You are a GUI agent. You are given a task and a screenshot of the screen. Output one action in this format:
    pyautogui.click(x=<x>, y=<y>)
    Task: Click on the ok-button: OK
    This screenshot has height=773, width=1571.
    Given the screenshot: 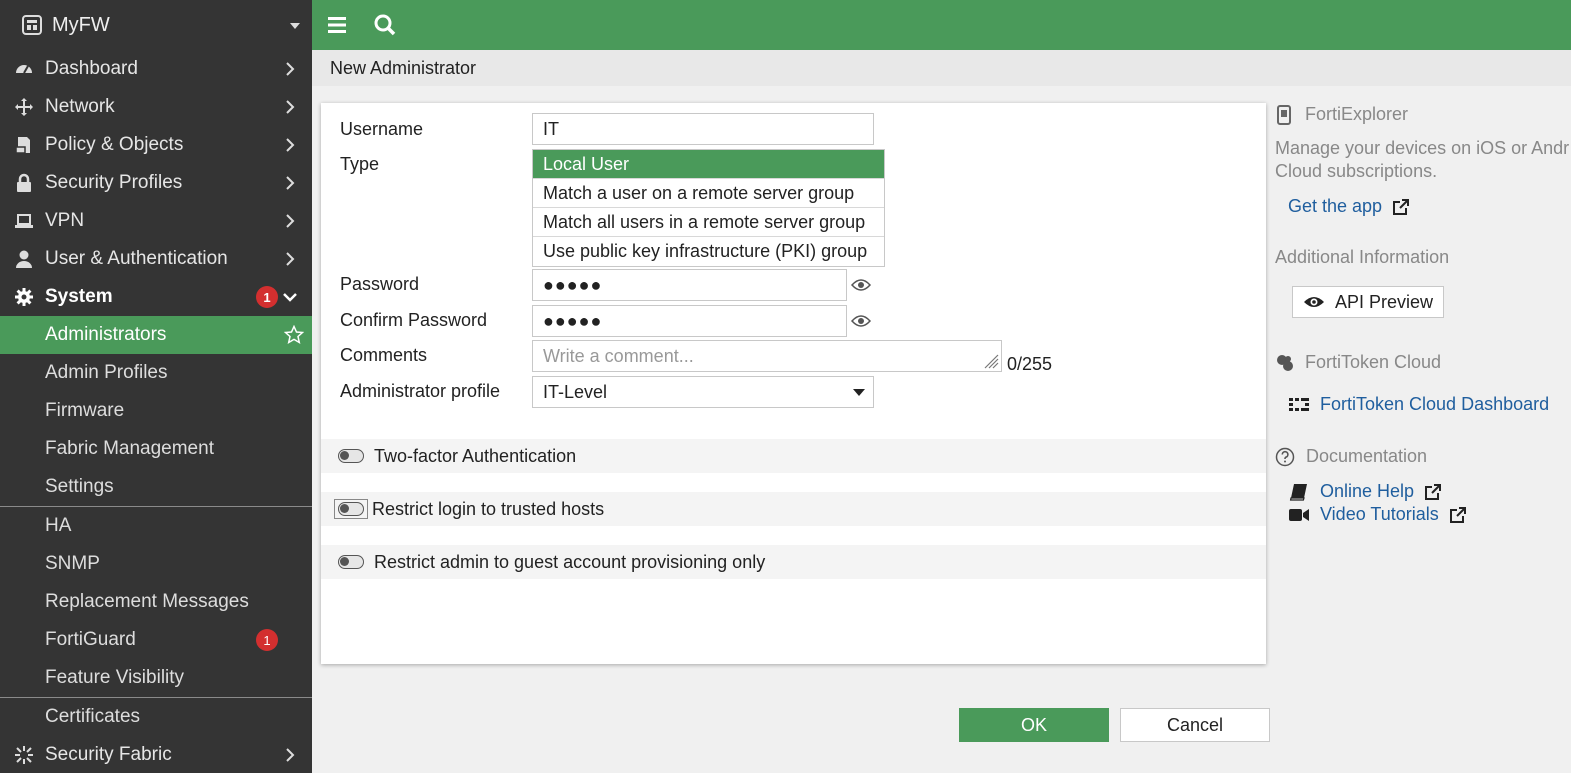 What is the action you would take?
    pyautogui.click(x=1034, y=725)
    